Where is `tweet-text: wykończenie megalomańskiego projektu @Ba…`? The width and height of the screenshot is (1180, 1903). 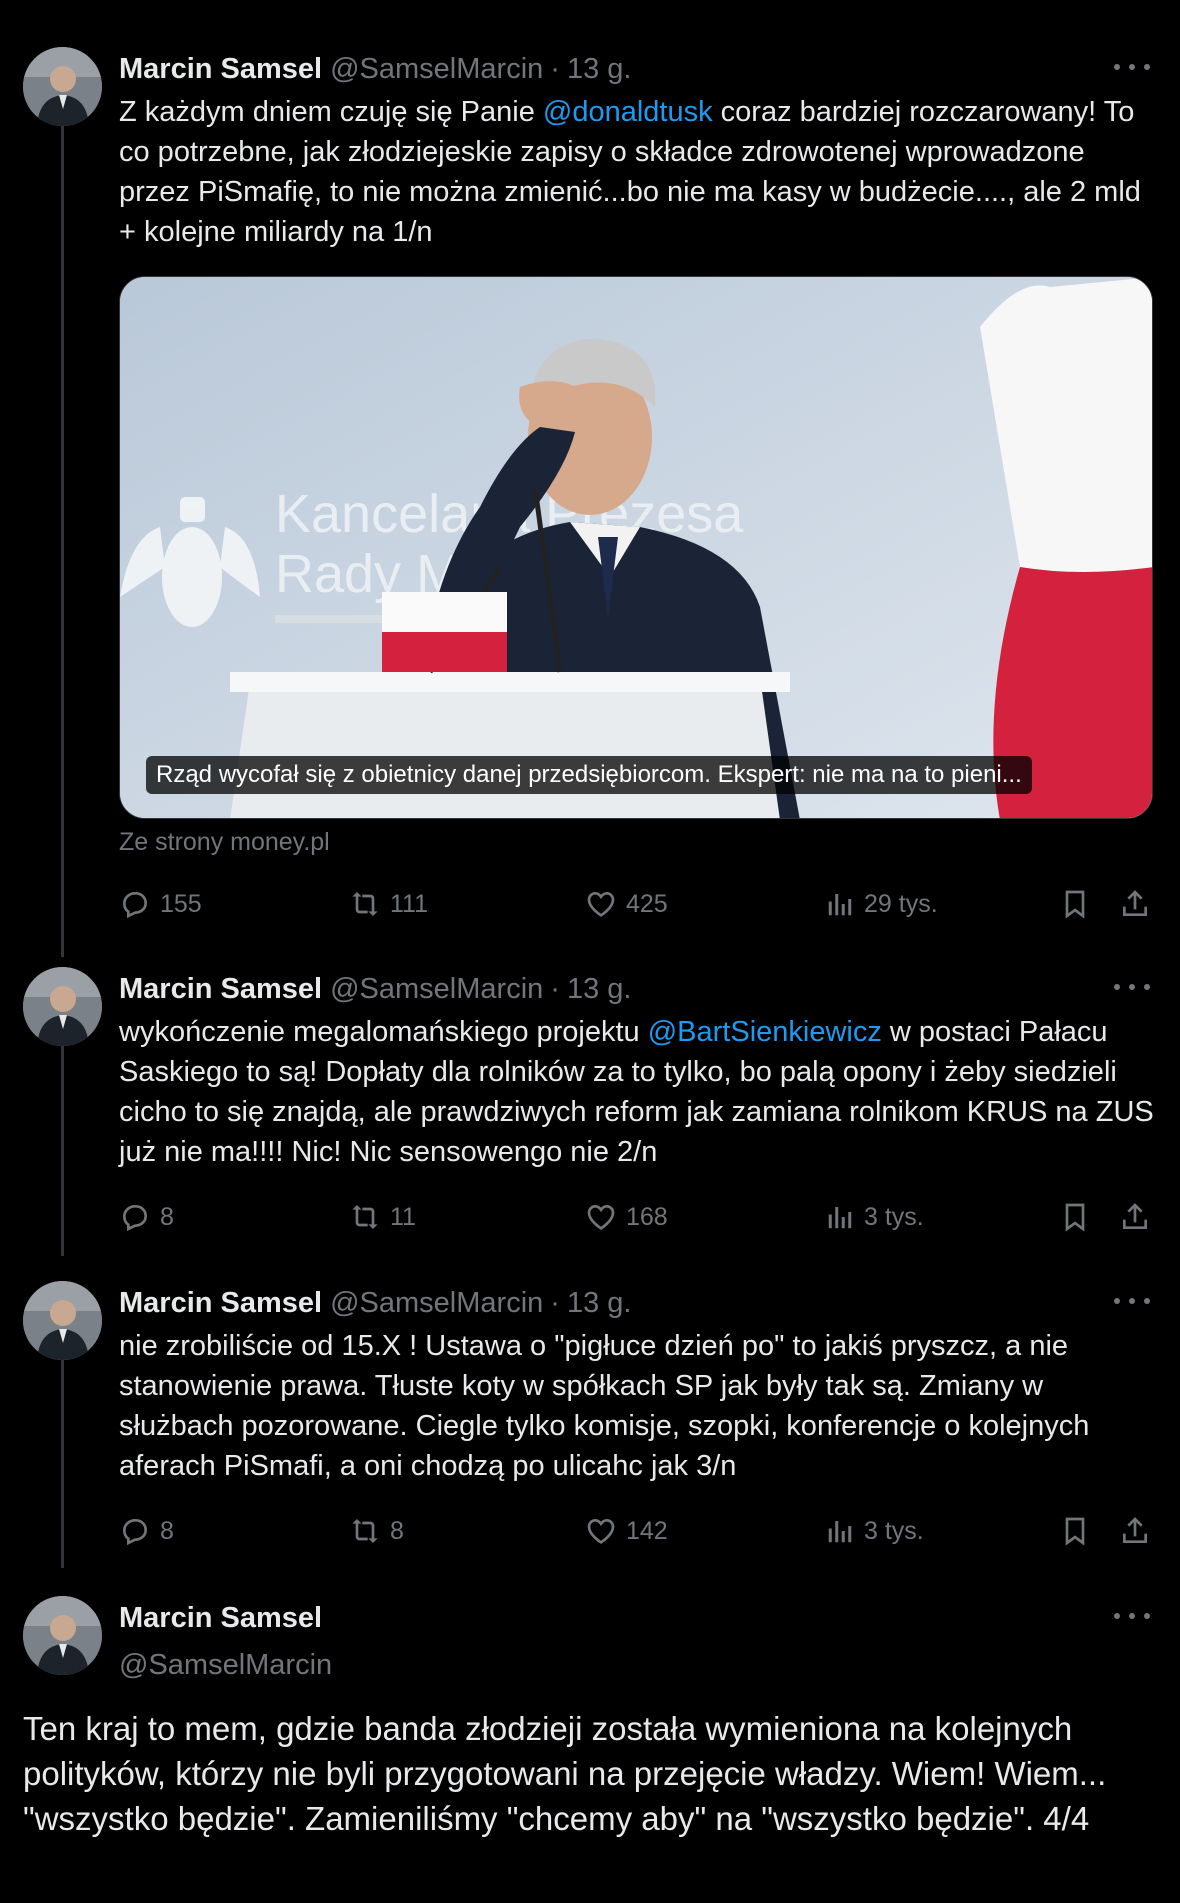 tweet-text: wykończenie megalomańskiego projektu @Ba… is located at coordinates (639, 1092).